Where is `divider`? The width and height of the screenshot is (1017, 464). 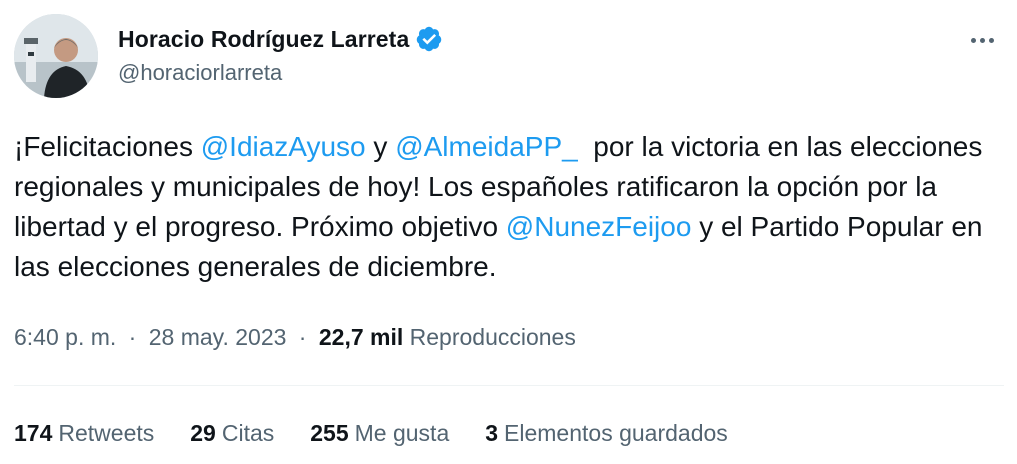 divider is located at coordinates (509, 385).